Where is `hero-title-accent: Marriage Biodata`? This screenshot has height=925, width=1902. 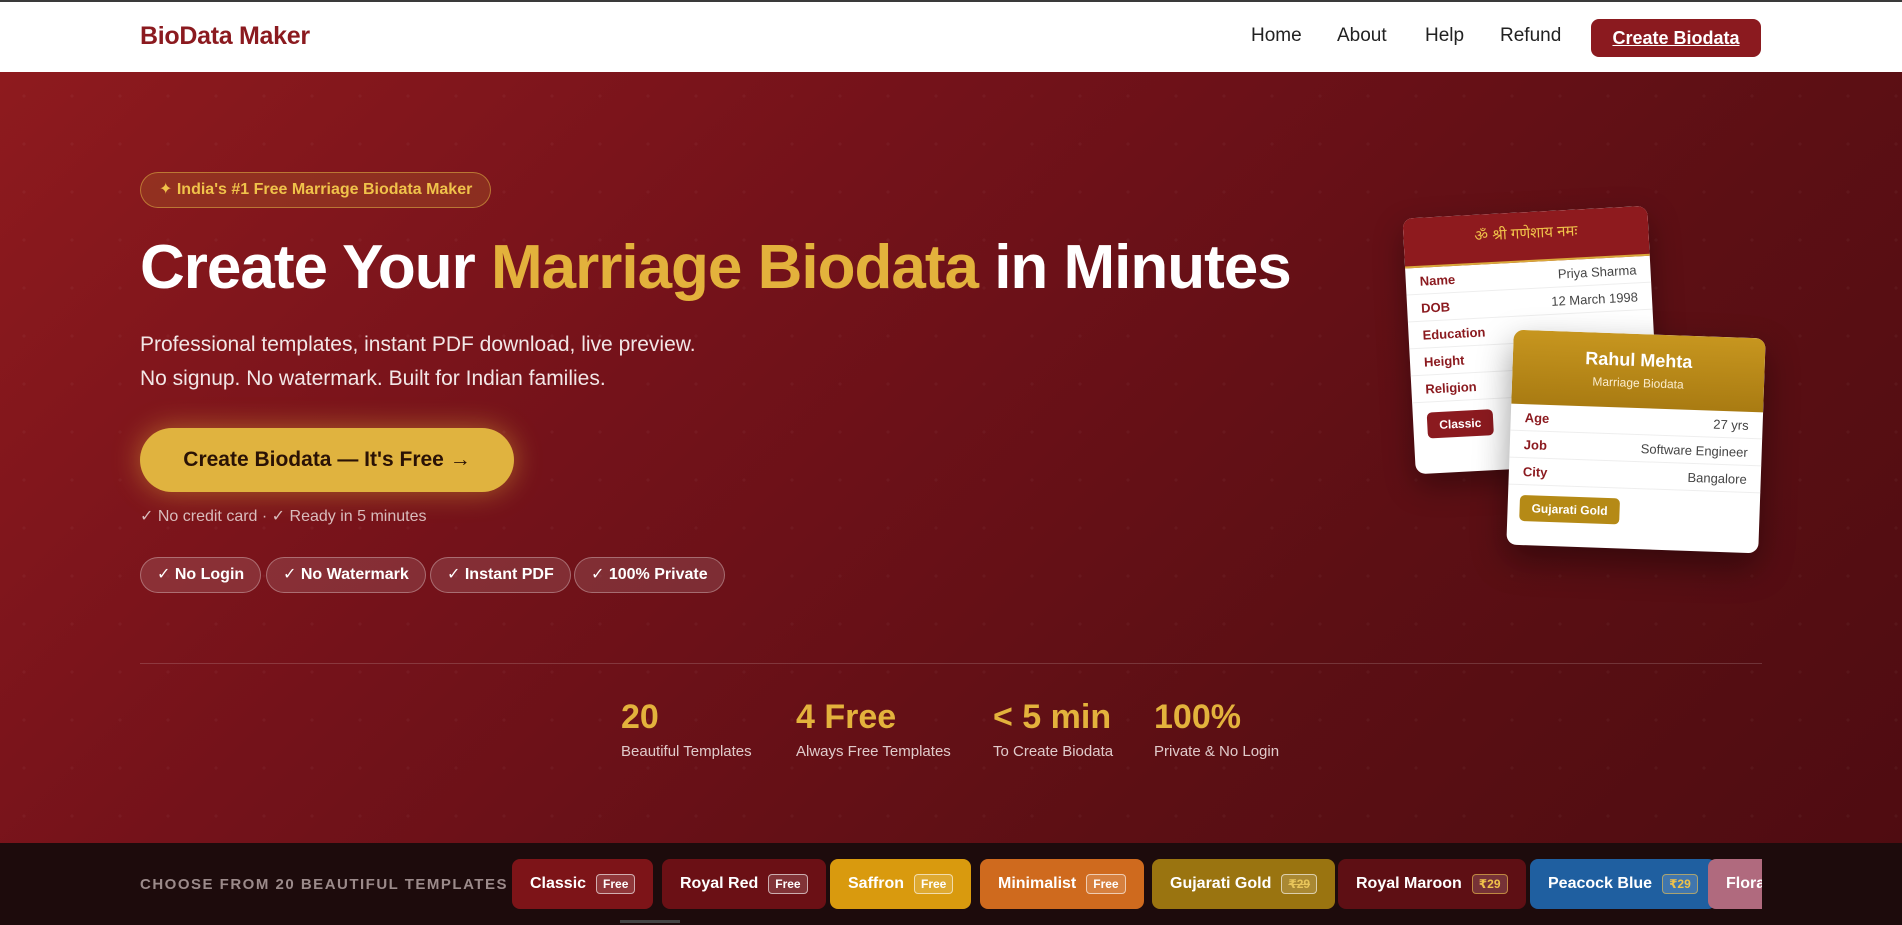 hero-title-accent: Marriage Biodata is located at coordinates (734, 267).